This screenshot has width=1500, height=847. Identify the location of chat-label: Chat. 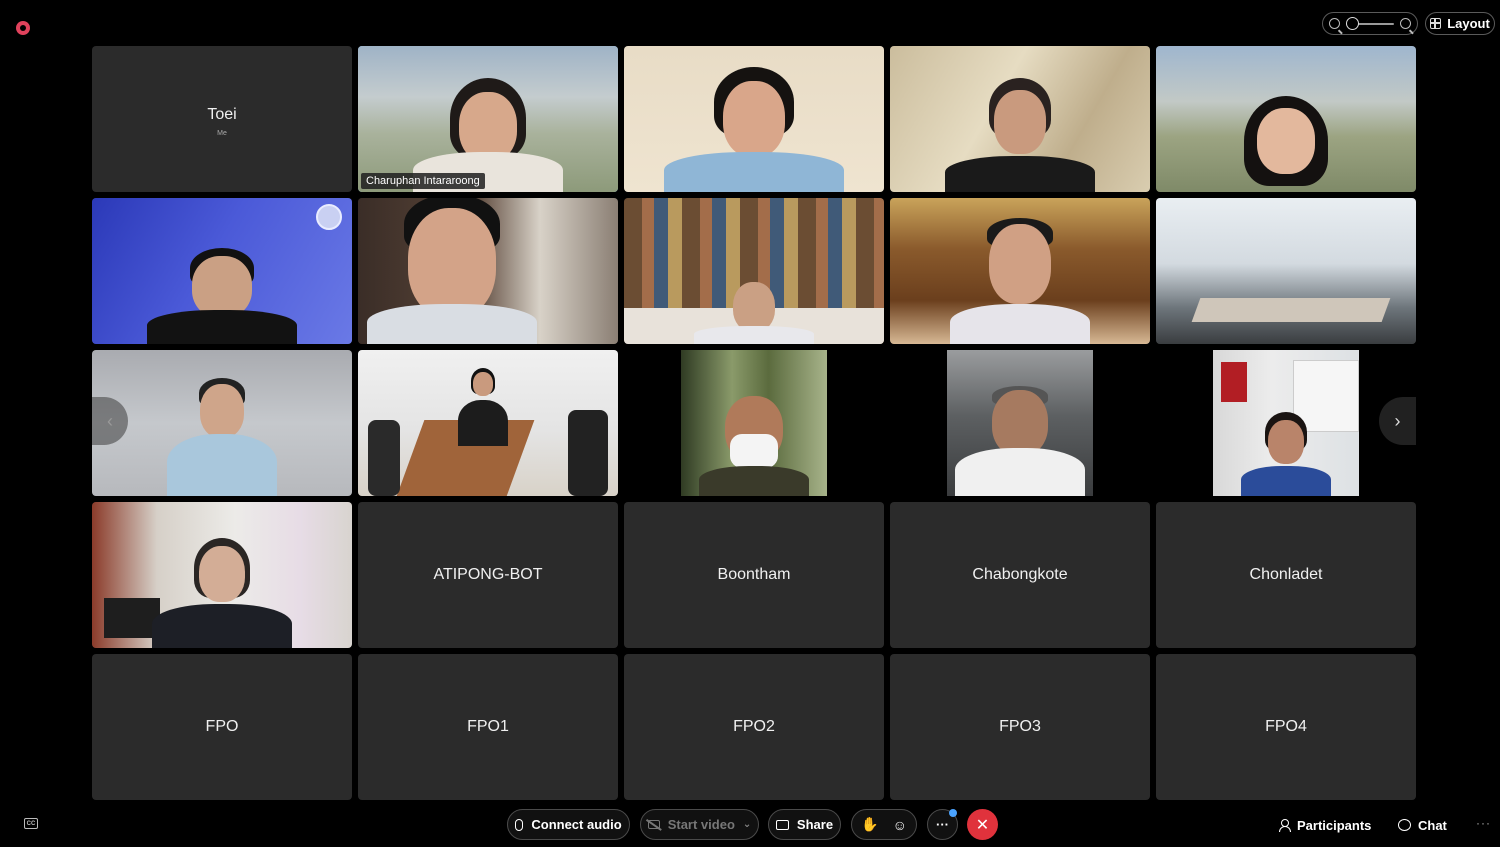
(1432, 825).